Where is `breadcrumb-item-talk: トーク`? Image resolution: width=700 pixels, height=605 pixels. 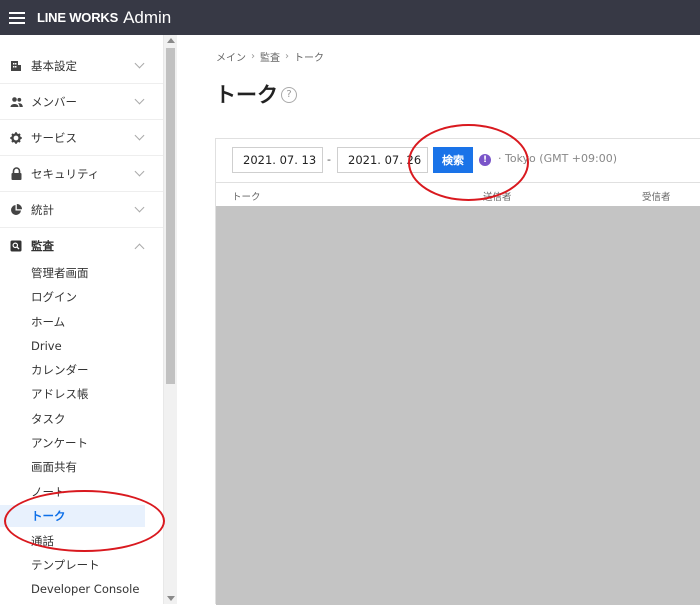
breadcrumb-item-talk: トーク is located at coordinates (309, 58).